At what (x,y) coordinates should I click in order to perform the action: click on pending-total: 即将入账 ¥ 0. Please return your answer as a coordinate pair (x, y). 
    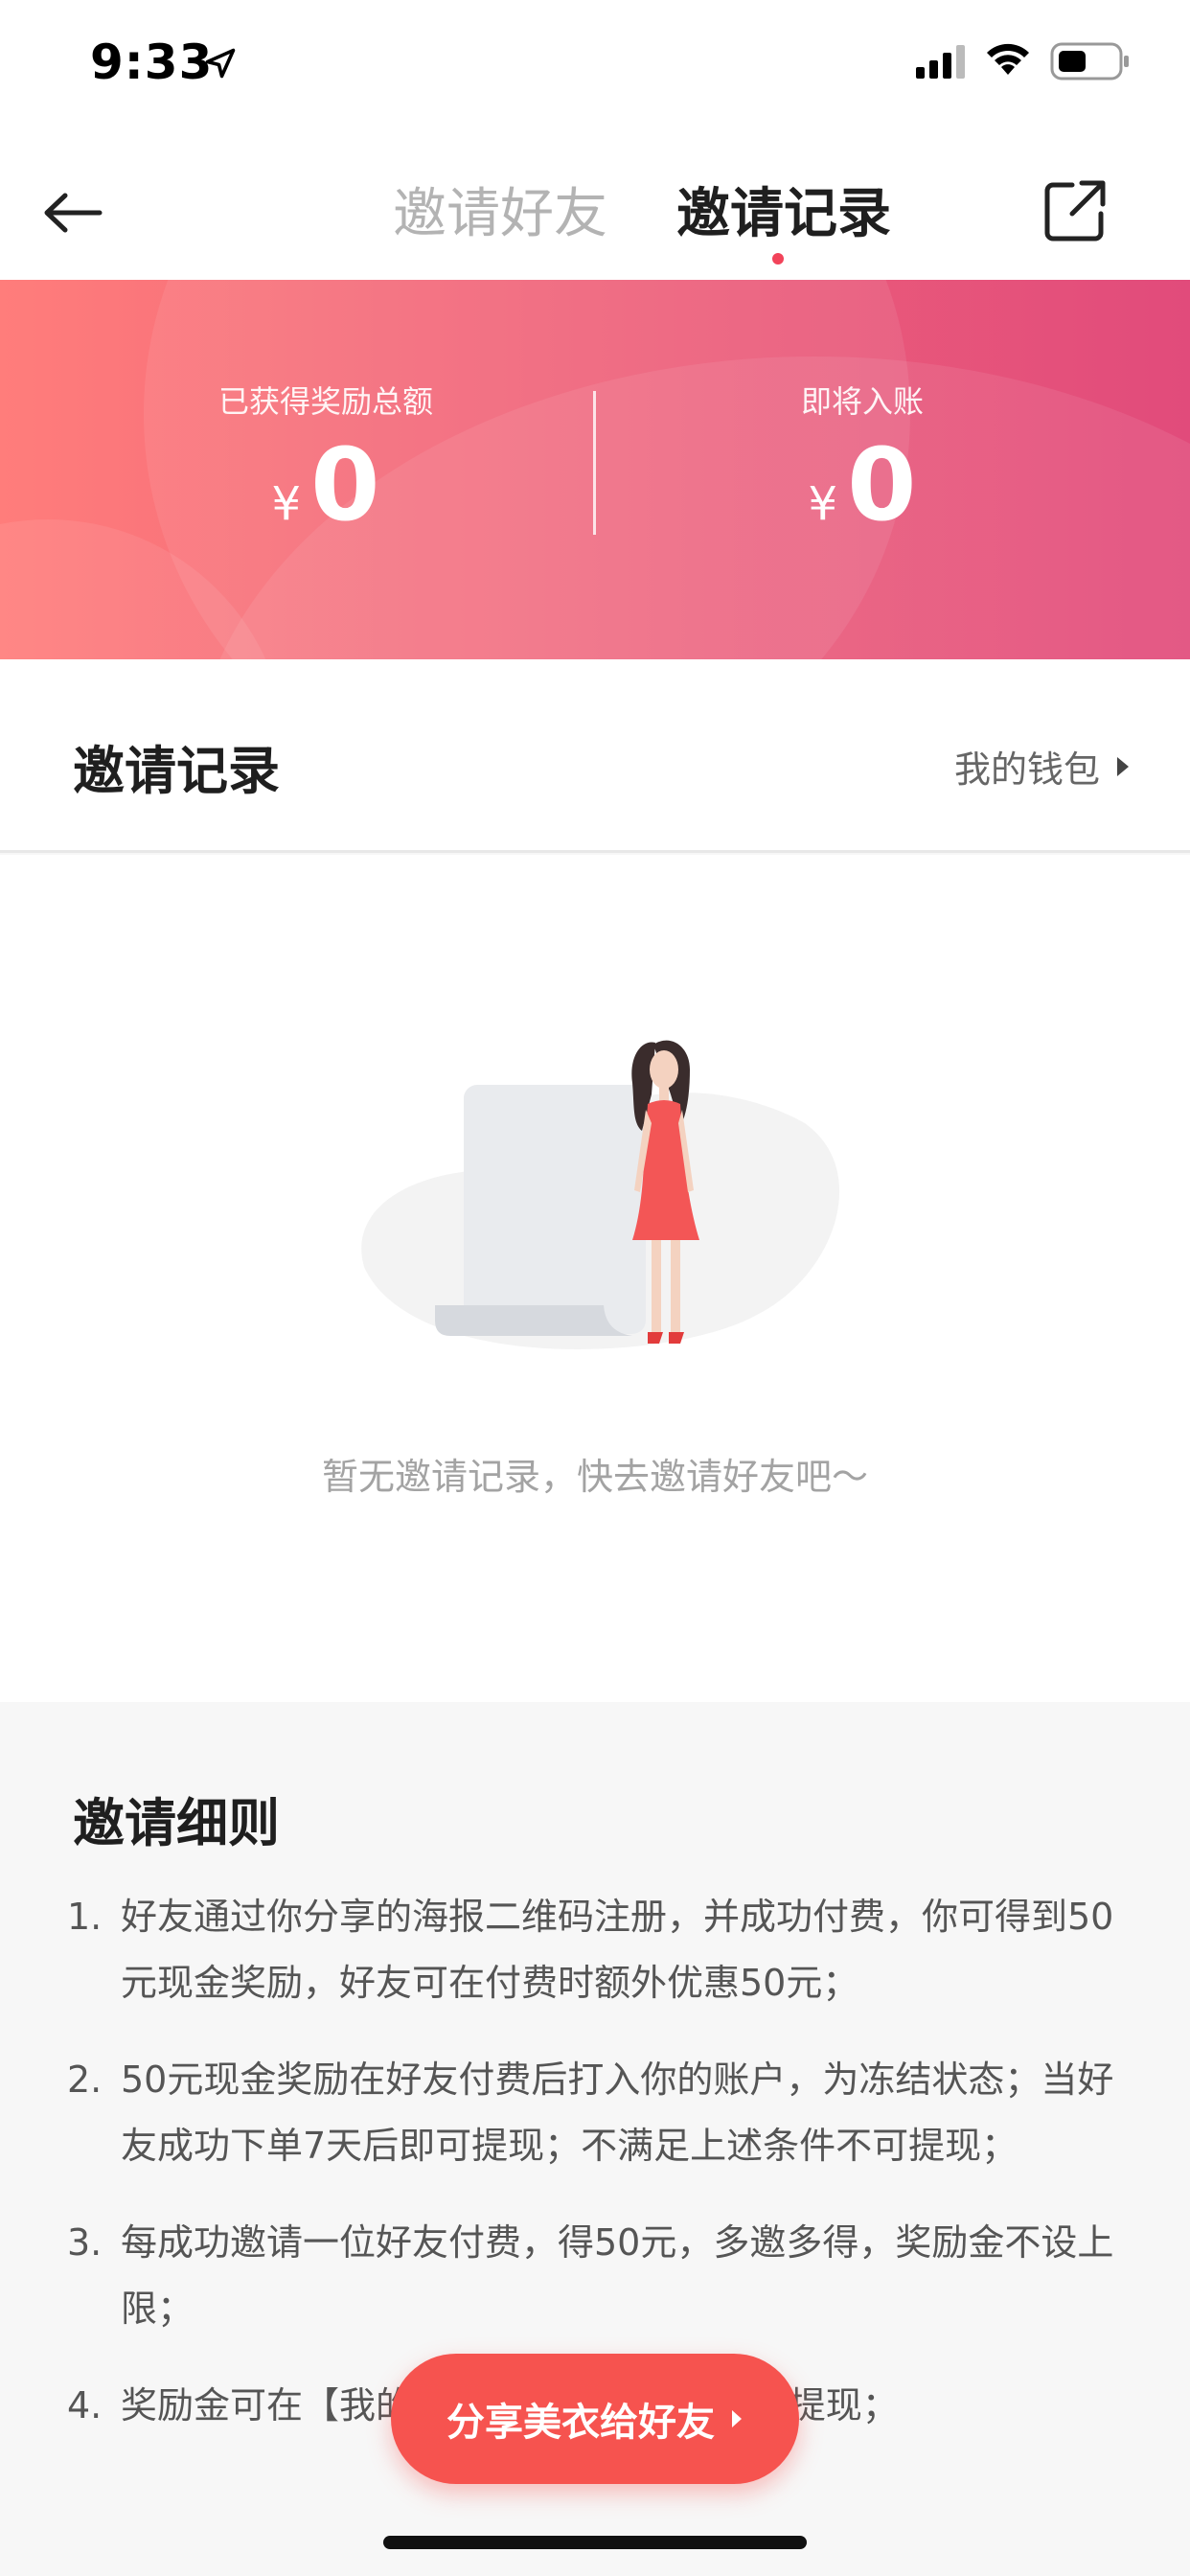
    Looking at the image, I should click on (863, 469).